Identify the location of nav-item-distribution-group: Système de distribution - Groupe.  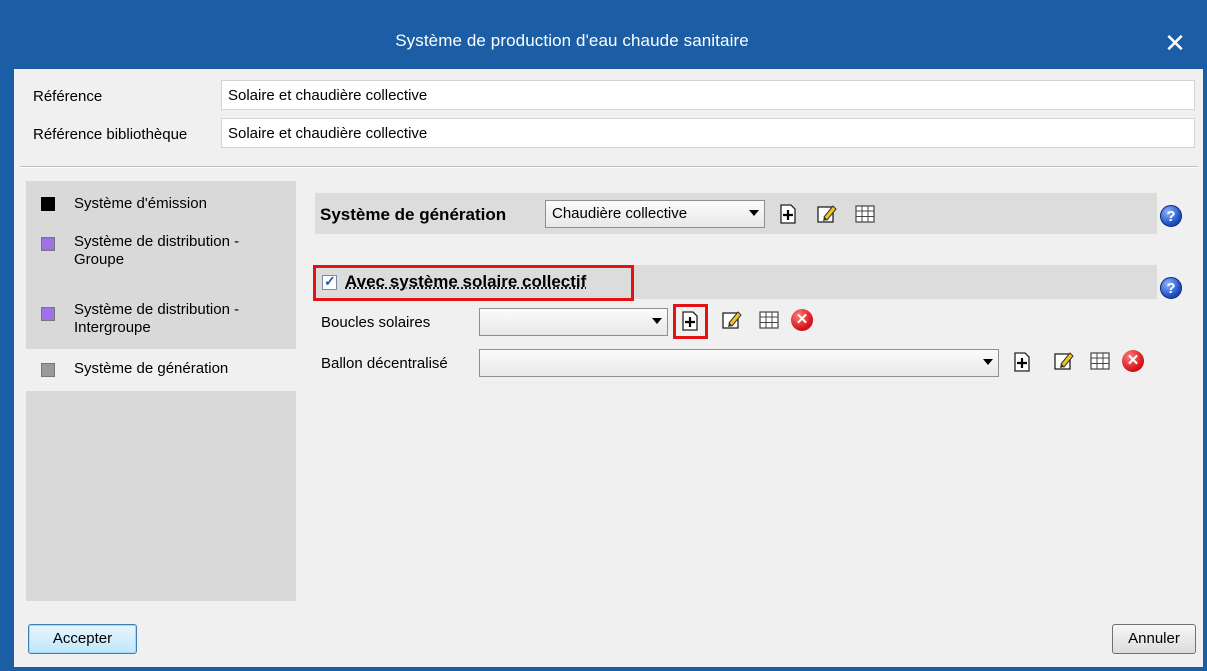
(161, 260).